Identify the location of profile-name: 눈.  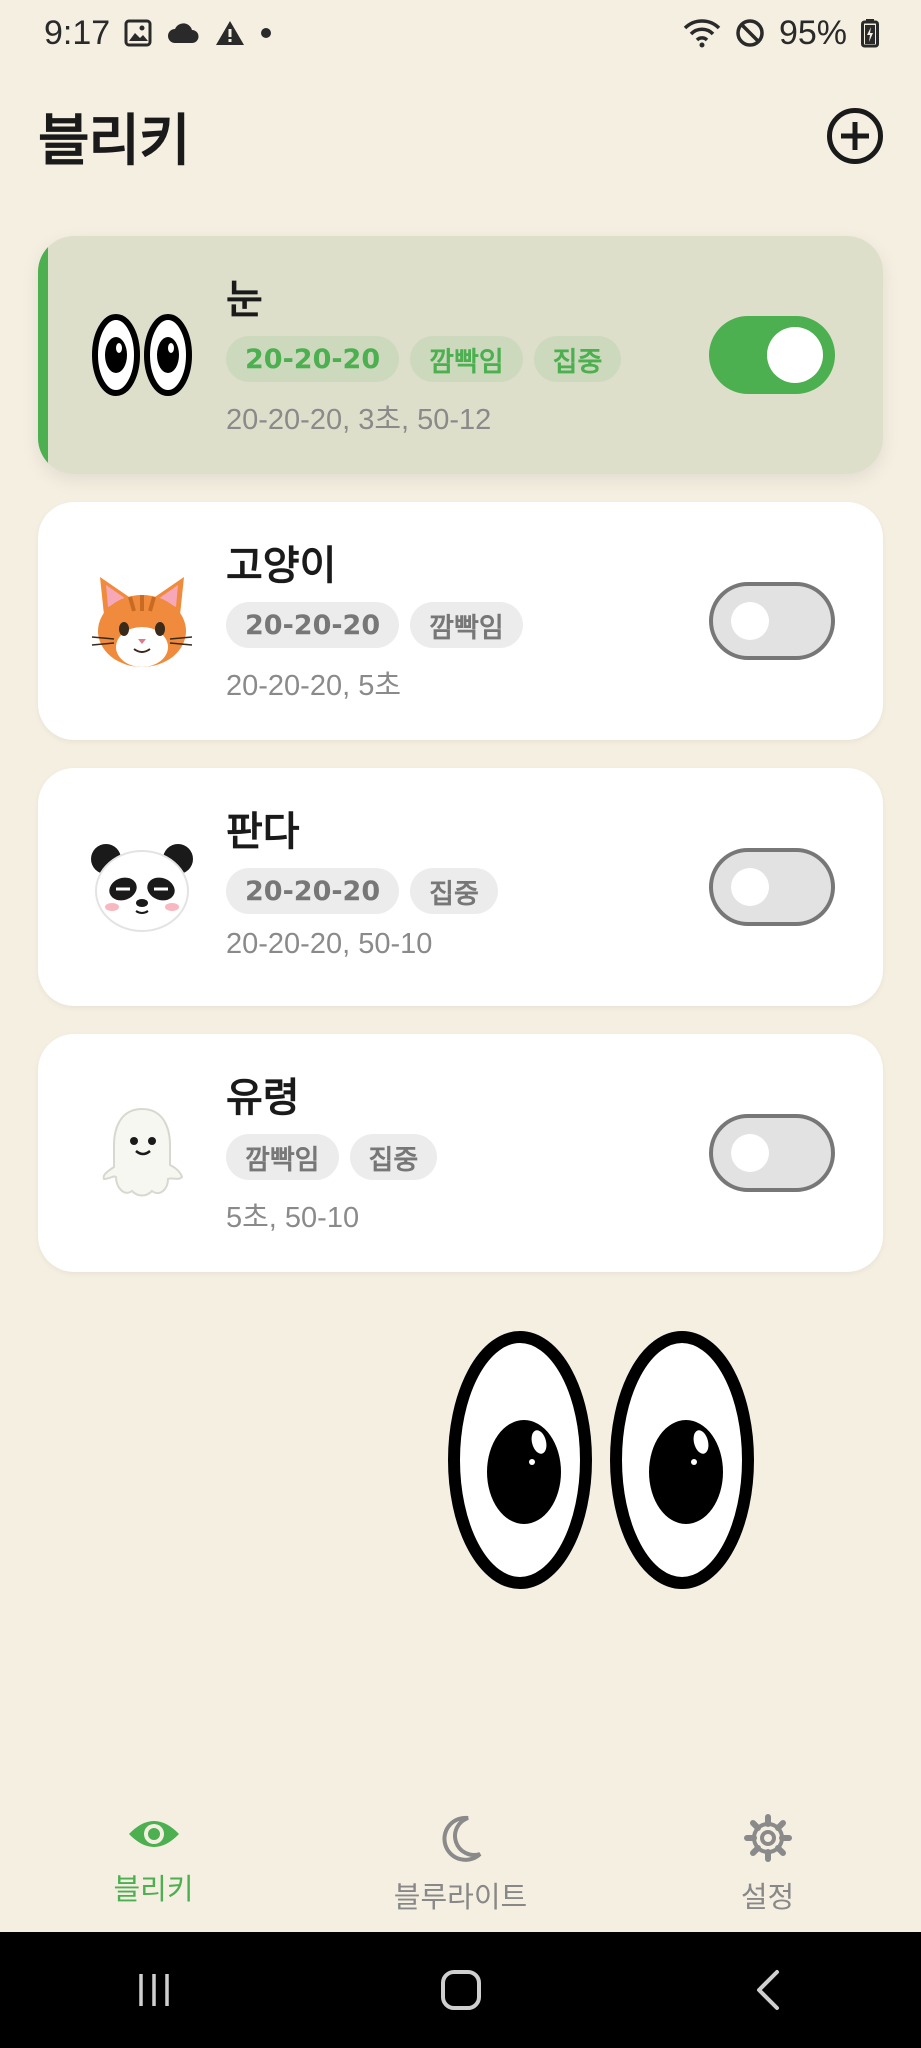
(244, 300).